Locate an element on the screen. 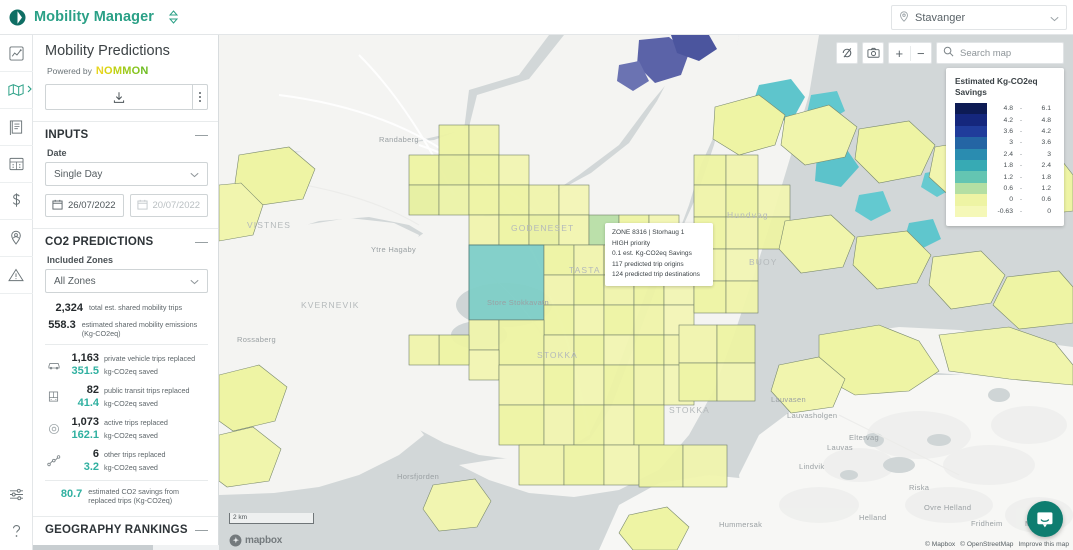 This screenshot has height=550, width=1073. download-button is located at coordinates (119, 97).